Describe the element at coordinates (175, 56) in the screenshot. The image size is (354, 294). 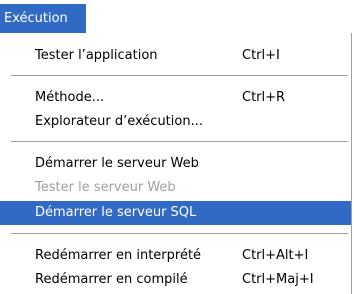
I see `menu-item-tester-application: Tester l’application Ctrl+I` at that location.